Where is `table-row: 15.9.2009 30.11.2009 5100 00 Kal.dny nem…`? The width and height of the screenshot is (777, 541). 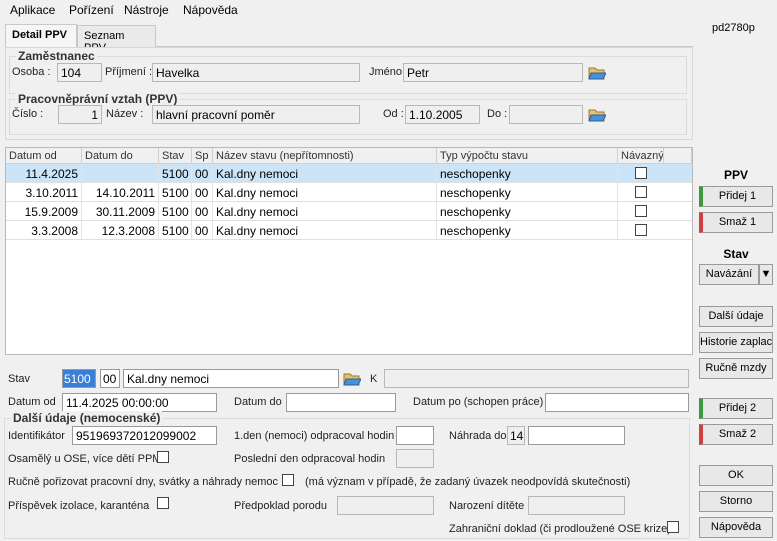 table-row: 15.9.2009 30.11.2009 5100 00 Kal.dny nem… is located at coordinates (349, 211).